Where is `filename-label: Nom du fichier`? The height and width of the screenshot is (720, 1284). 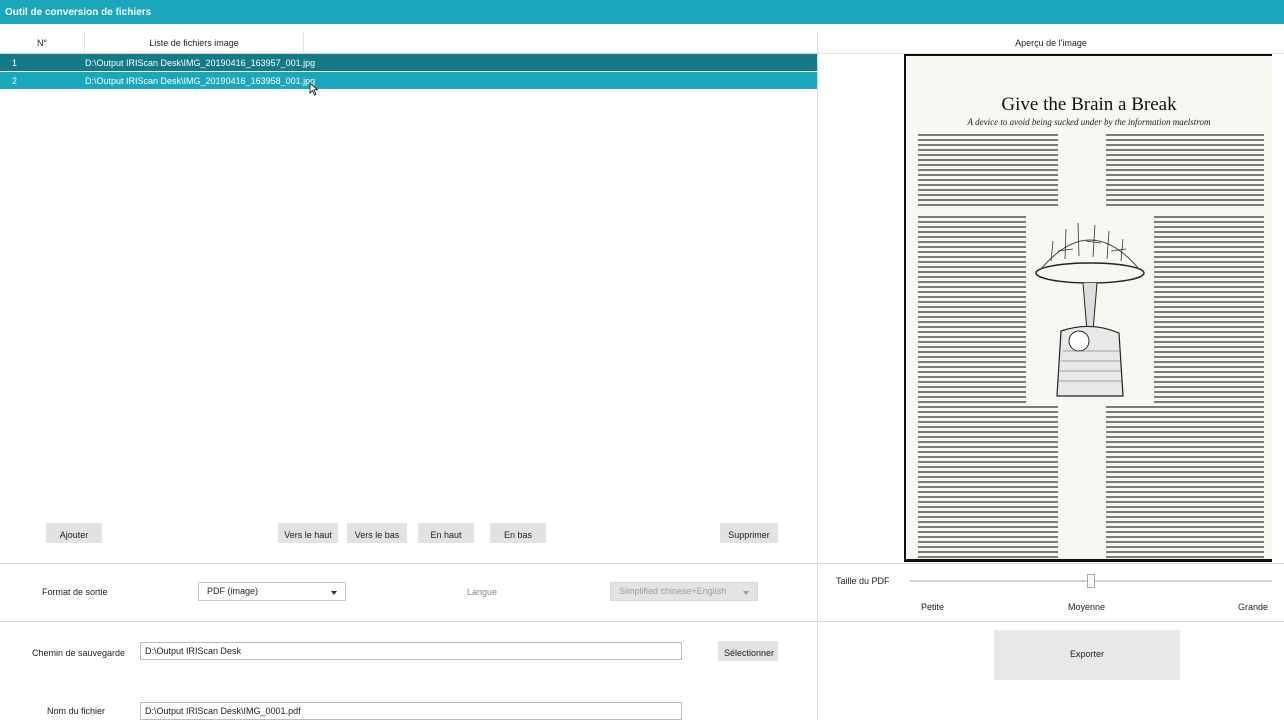 filename-label: Nom du fichier is located at coordinates (76, 711).